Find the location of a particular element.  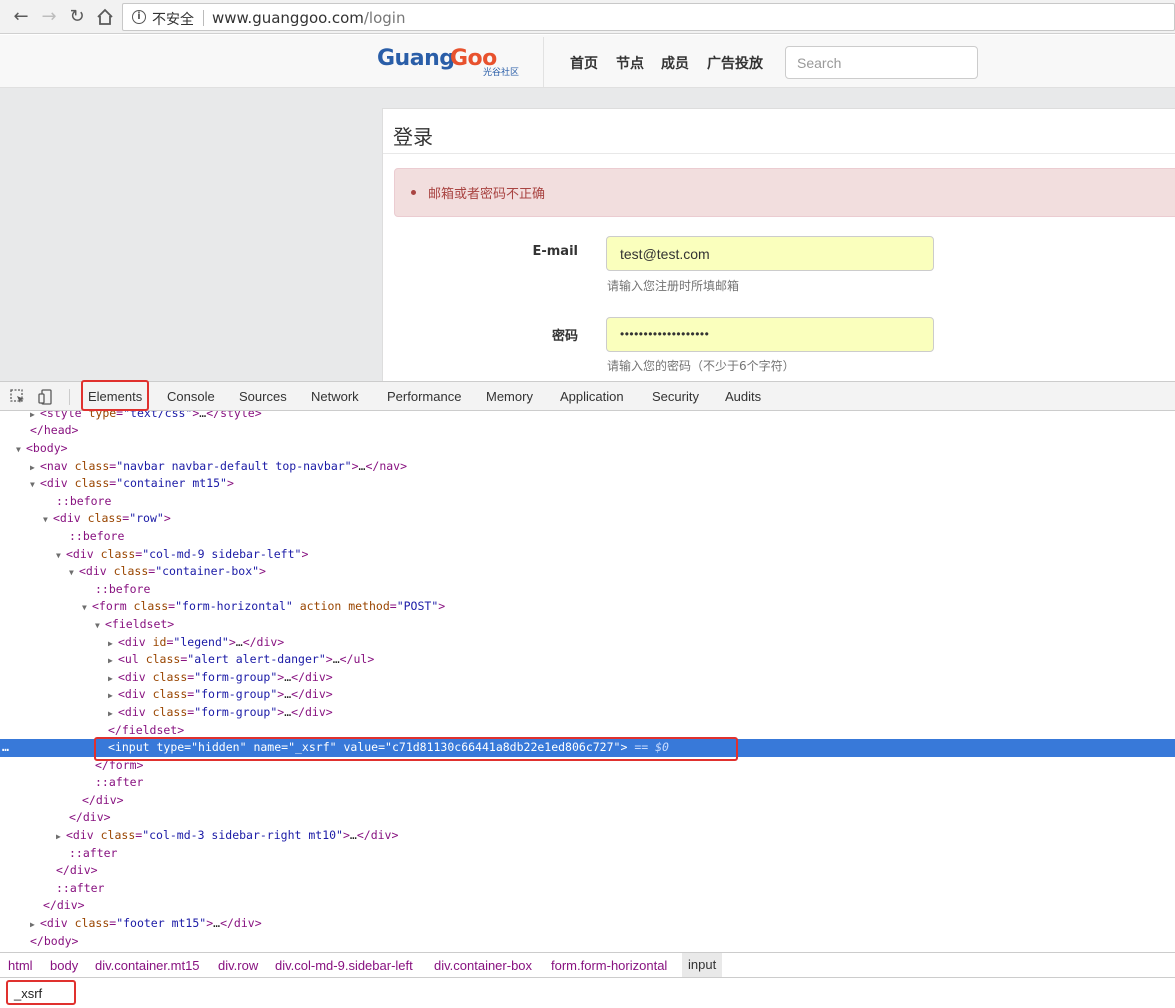

login-title: 登录 is located at coordinates (413, 137).